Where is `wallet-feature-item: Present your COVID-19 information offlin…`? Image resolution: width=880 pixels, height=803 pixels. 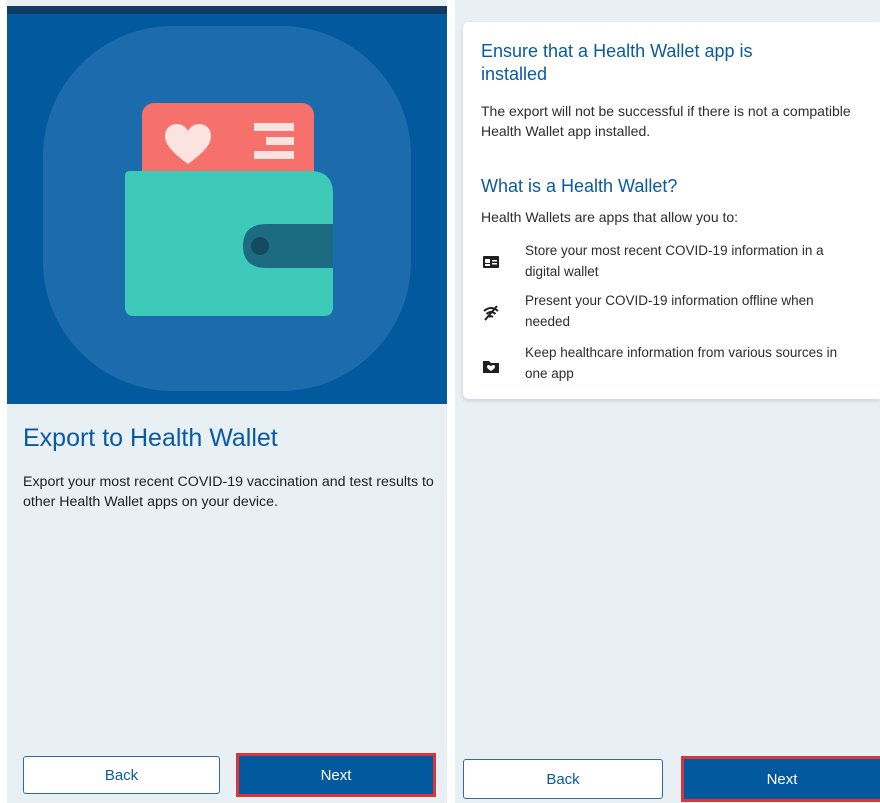
wallet-feature-item: Present your COVID-19 information offlin… is located at coordinates (669, 311).